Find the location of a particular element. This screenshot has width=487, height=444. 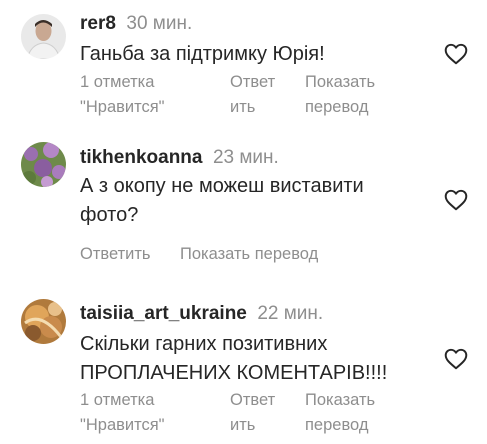

comment-header: taisiia_art_ukraine 22 мин. is located at coordinates (201, 314).